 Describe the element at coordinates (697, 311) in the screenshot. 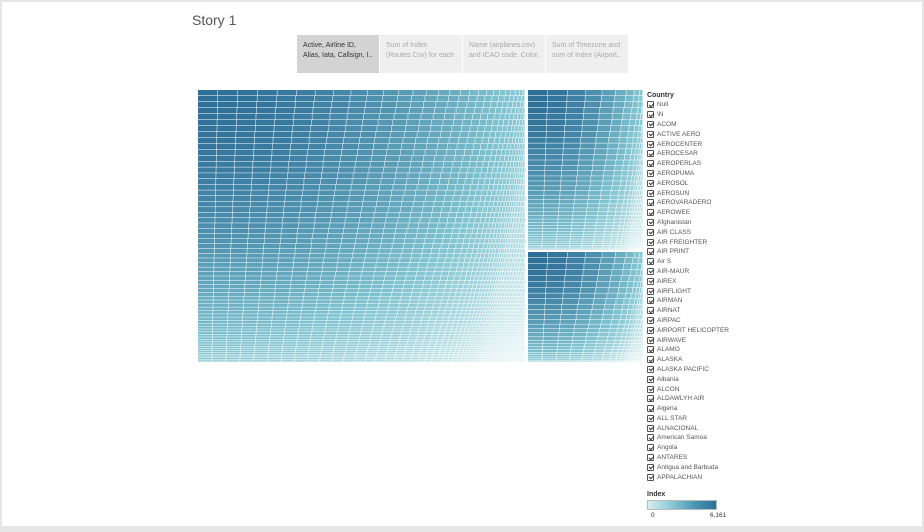

I see `legend-item: AIRNAT` at that location.